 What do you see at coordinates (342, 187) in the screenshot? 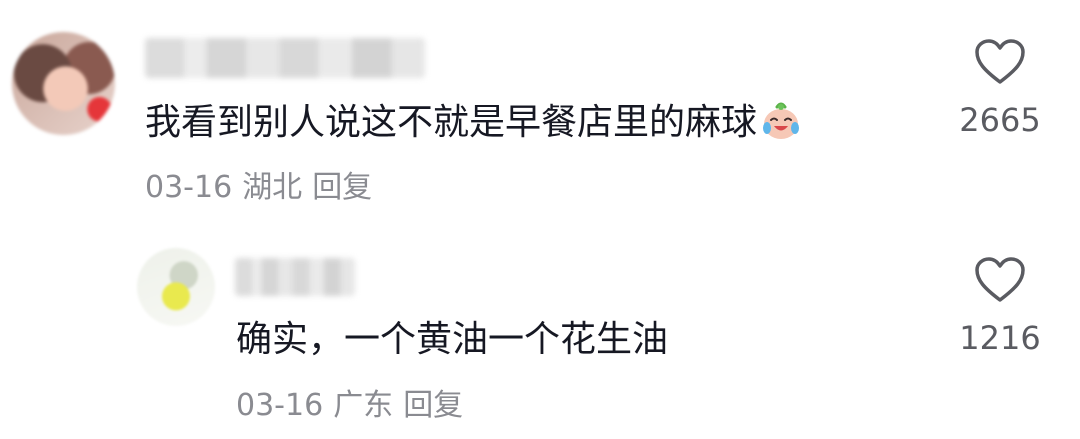
I see `reply-button: 回复` at bounding box center [342, 187].